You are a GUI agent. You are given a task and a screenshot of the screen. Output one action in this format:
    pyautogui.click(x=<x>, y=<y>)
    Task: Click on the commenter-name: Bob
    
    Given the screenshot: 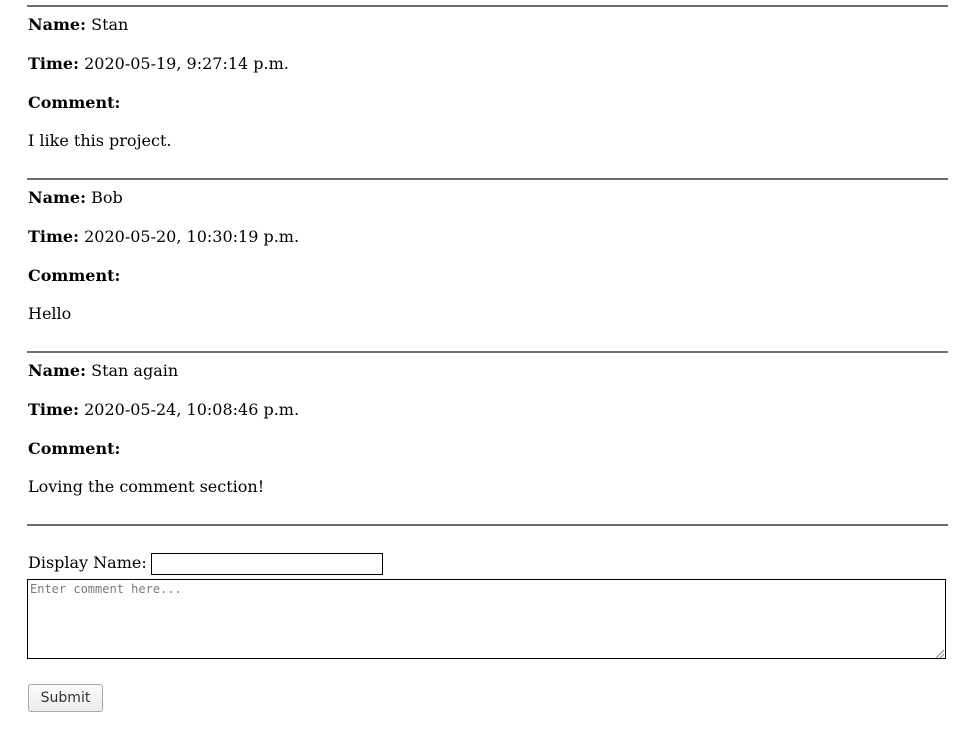 What is the action you would take?
    pyautogui.click(x=107, y=197)
    